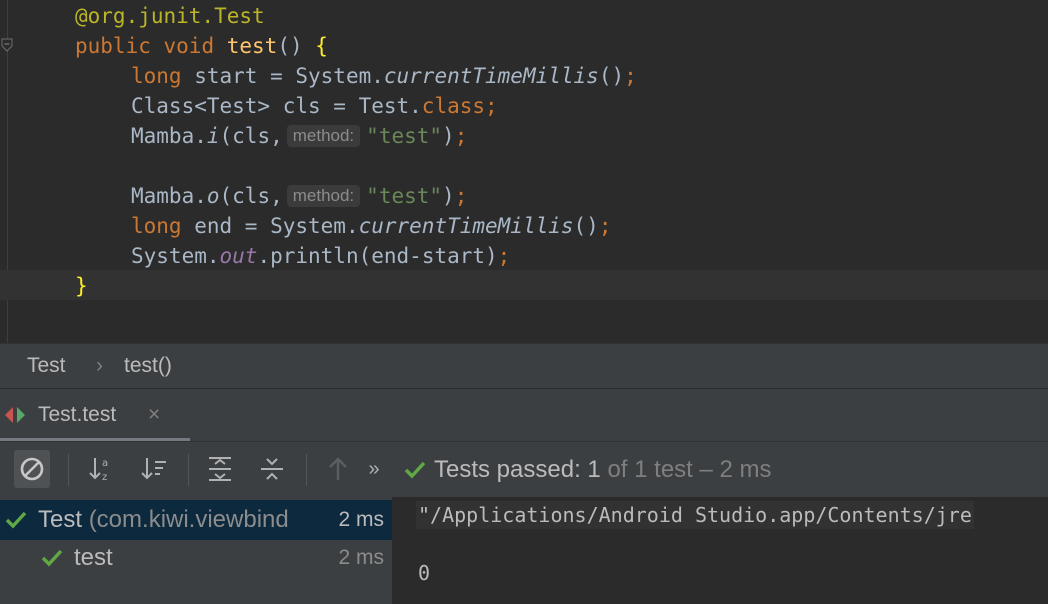  I want to click on svg-text: z, so click(104, 477).